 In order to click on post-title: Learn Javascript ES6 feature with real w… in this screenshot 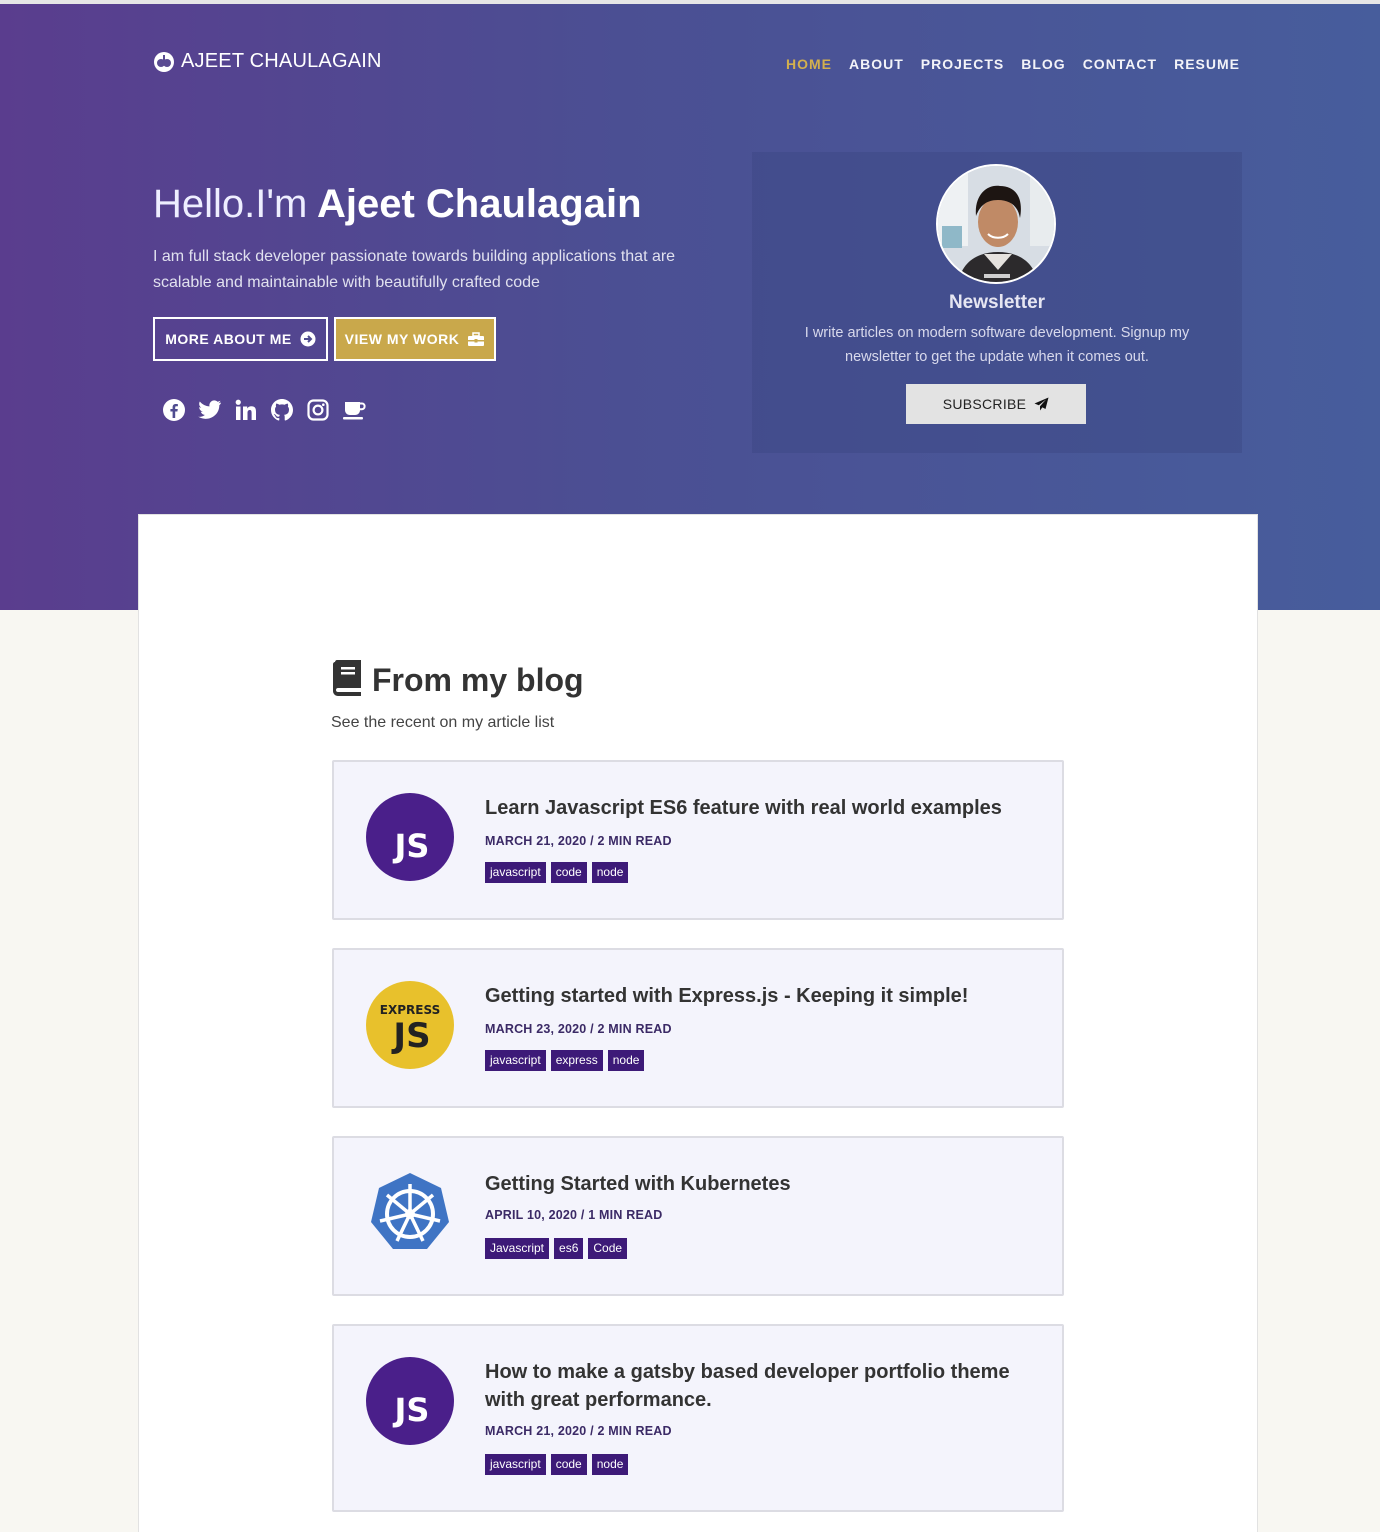, I will do `click(755, 808)`.